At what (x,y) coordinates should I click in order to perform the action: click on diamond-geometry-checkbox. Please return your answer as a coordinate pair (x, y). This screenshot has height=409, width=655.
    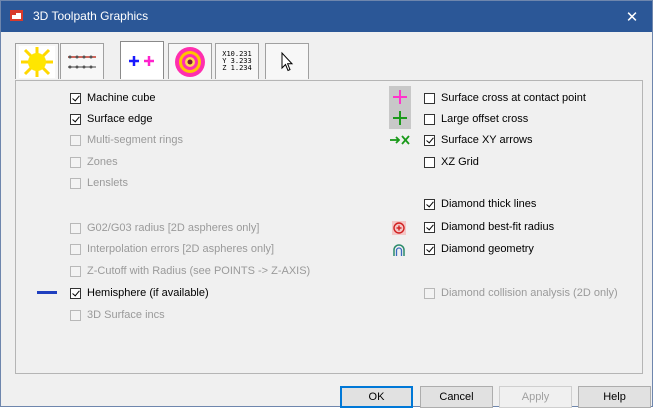
    Looking at the image, I should click on (429, 249).